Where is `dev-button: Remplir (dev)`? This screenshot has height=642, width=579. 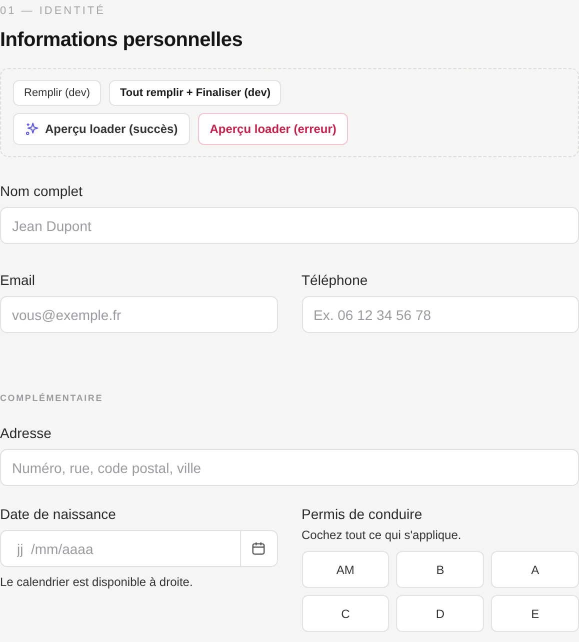
dev-button: Remplir (dev) is located at coordinates (57, 93).